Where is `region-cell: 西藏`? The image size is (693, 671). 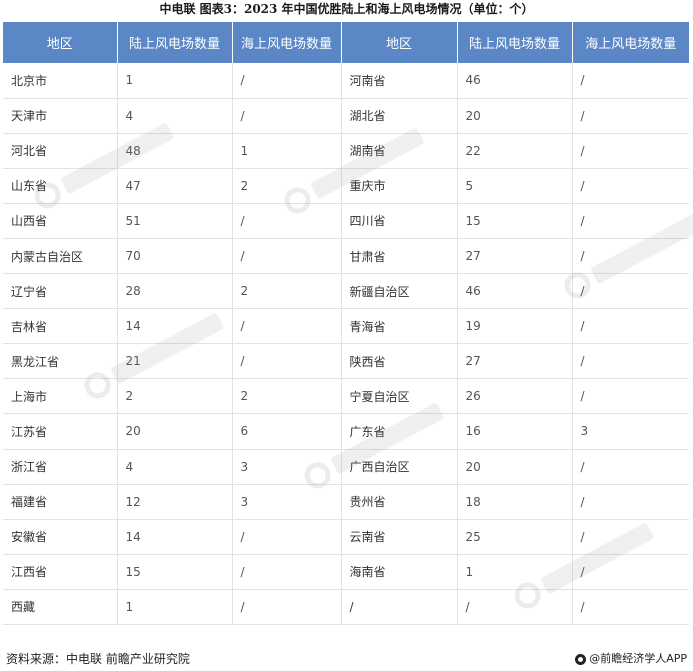 region-cell: 西藏 is located at coordinates (60, 607).